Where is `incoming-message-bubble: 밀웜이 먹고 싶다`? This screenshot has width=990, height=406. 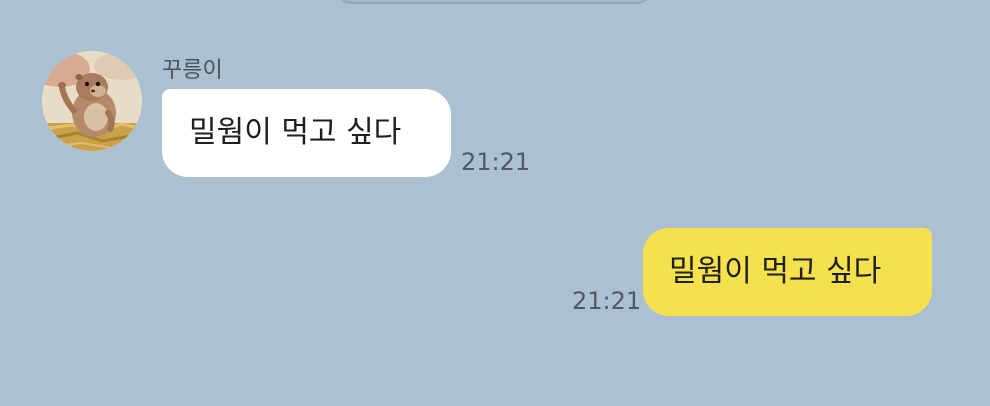
incoming-message-bubble: 밀웜이 먹고 싶다 is located at coordinates (306, 133).